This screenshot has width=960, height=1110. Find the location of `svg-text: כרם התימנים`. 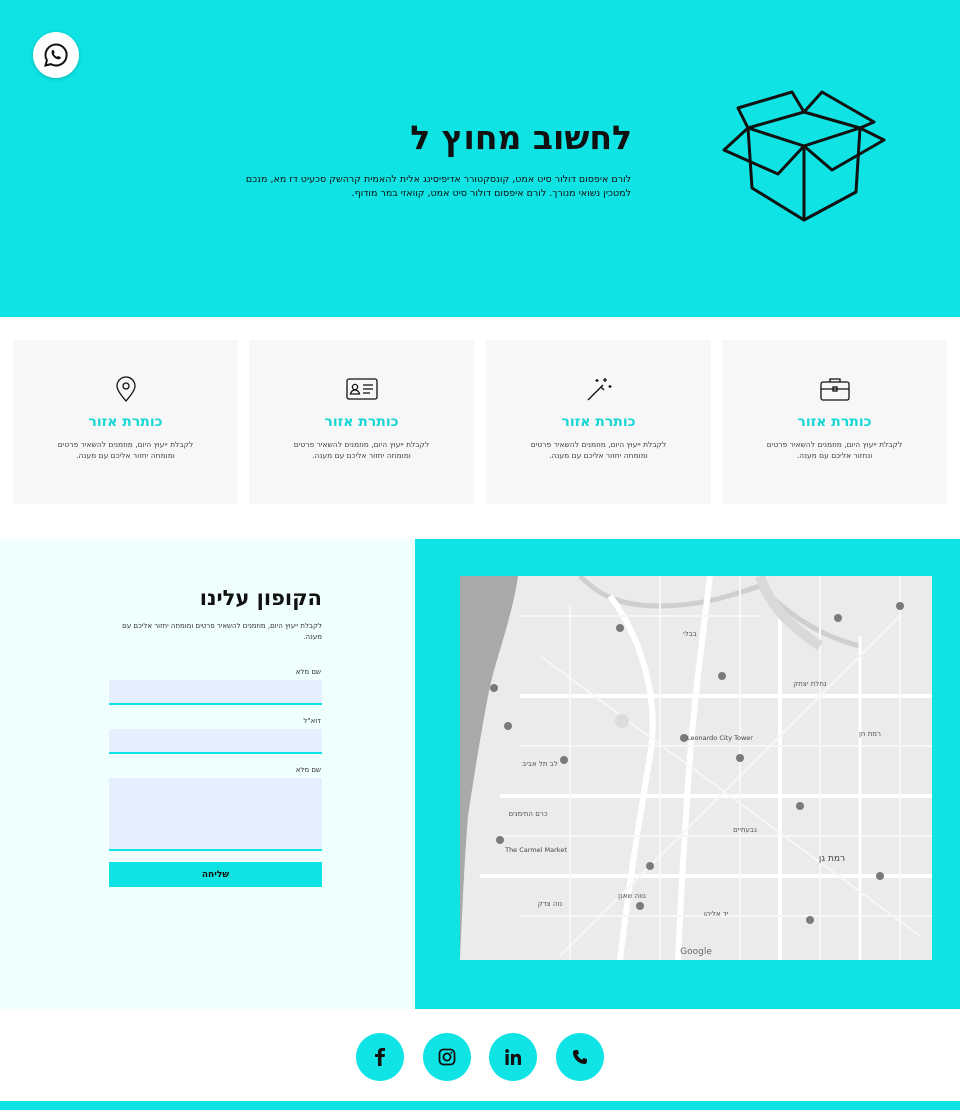

svg-text: כרם התימנים is located at coordinates (527, 814).